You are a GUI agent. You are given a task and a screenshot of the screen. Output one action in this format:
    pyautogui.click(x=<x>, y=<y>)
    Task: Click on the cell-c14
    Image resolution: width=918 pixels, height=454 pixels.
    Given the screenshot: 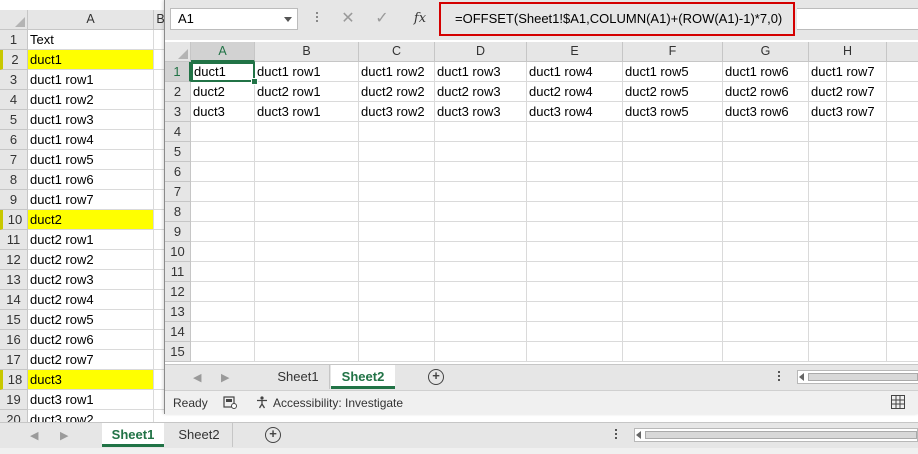 What is the action you would take?
    pyautogui.click(x=397, y=332)
    